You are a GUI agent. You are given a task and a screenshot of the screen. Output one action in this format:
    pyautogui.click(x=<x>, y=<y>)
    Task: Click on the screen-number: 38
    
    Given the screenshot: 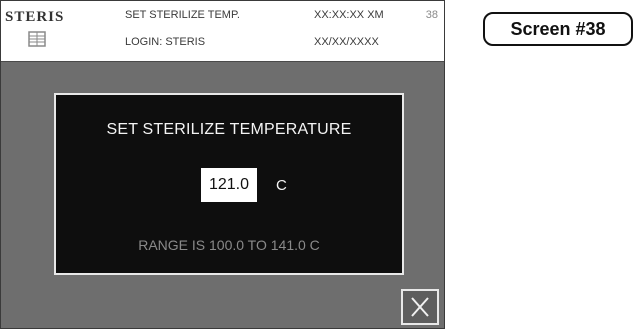 What is the action you would take?
    pyautogui.click(x=431, y=15)
    